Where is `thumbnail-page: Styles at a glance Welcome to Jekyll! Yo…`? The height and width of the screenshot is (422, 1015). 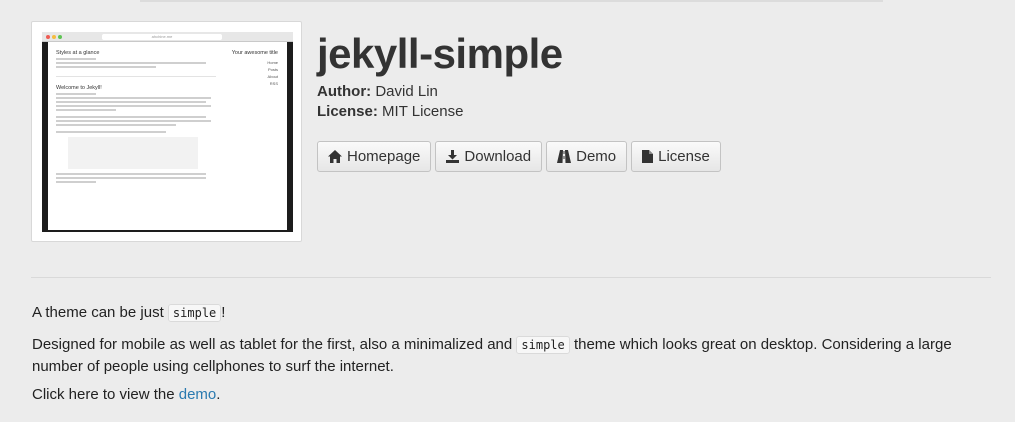 thumbnail-page: Styles at a glance Welcome to Jekyll! Yo… is located at coordinates (167, 136).